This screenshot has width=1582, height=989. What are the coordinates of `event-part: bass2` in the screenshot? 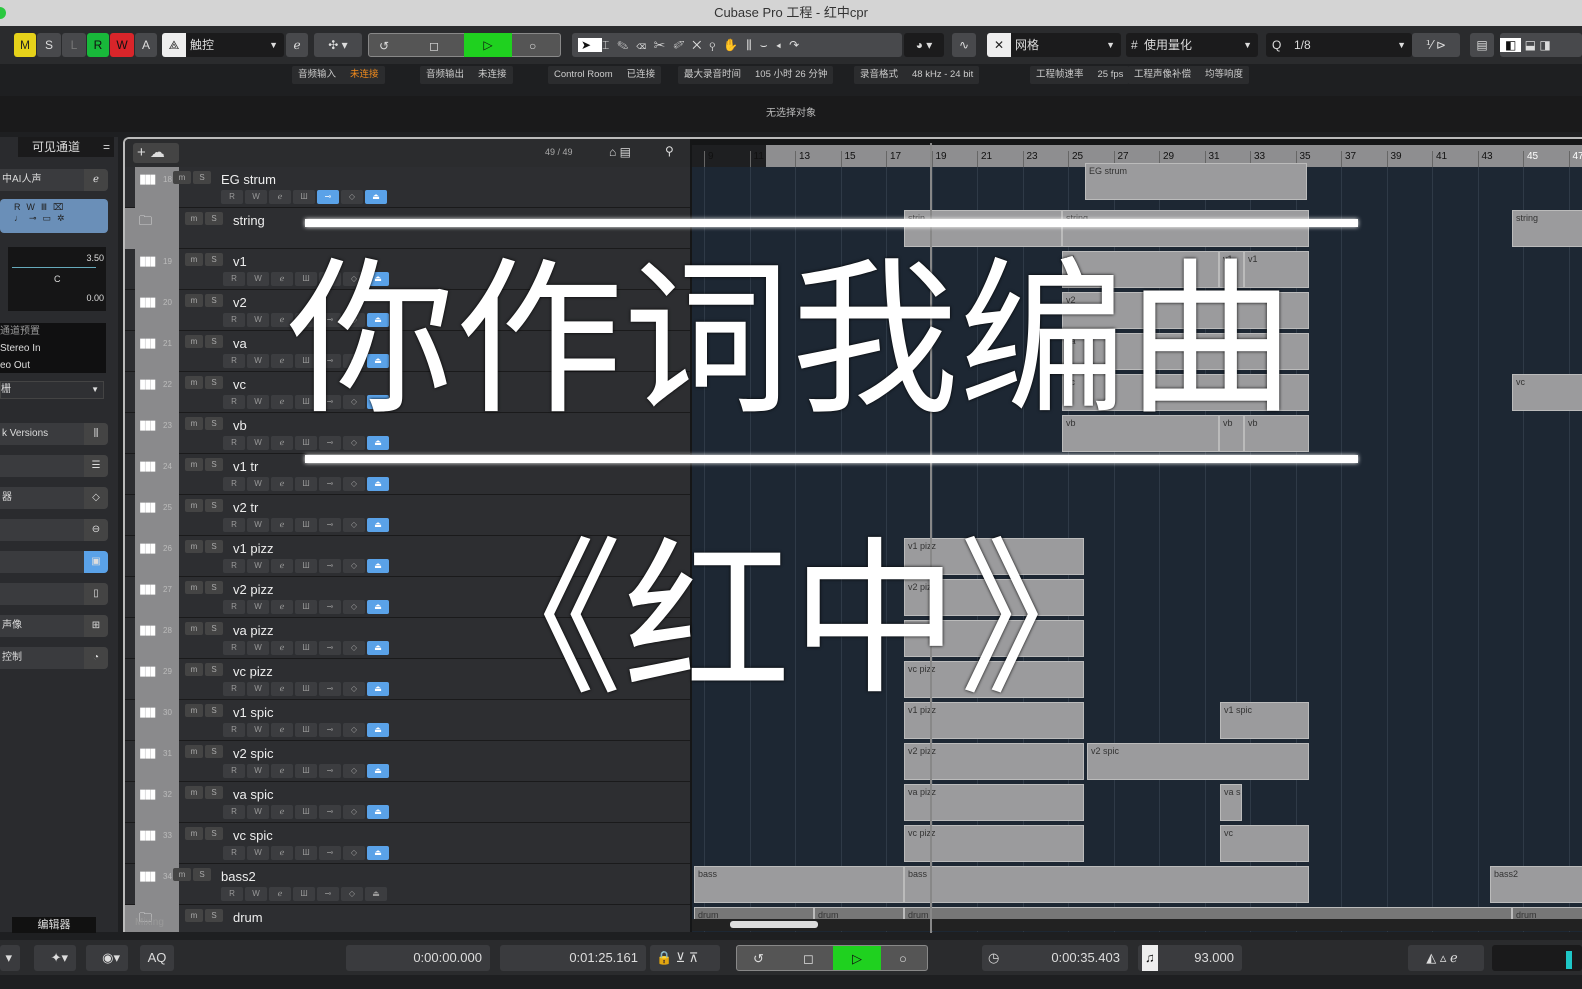 It's located at (1536, 884).